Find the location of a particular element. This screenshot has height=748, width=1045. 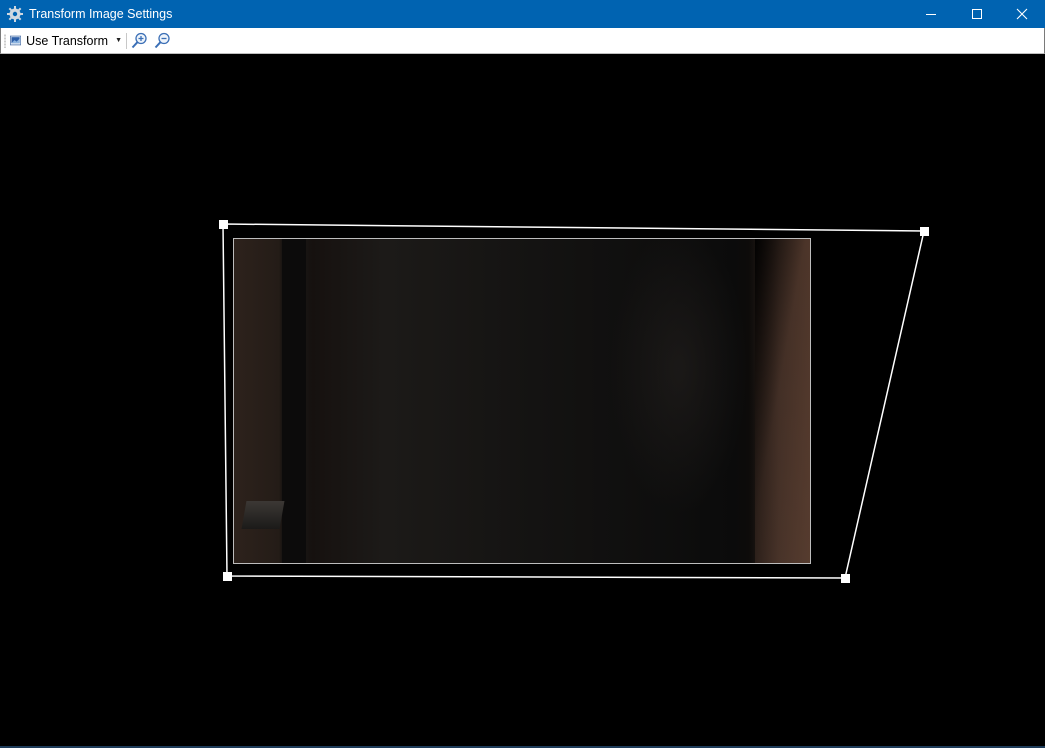

minimize-button is located at coordinates (931, 14).